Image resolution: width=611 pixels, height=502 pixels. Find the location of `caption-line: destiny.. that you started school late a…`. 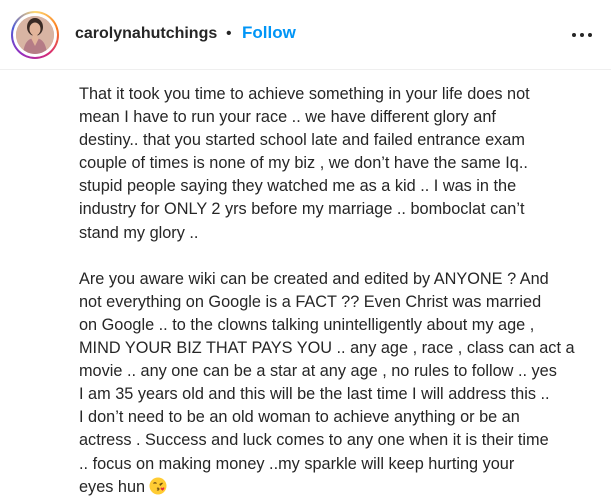

caption-line: destiny.. that you started school late a… is located at coordinates (302, 140).